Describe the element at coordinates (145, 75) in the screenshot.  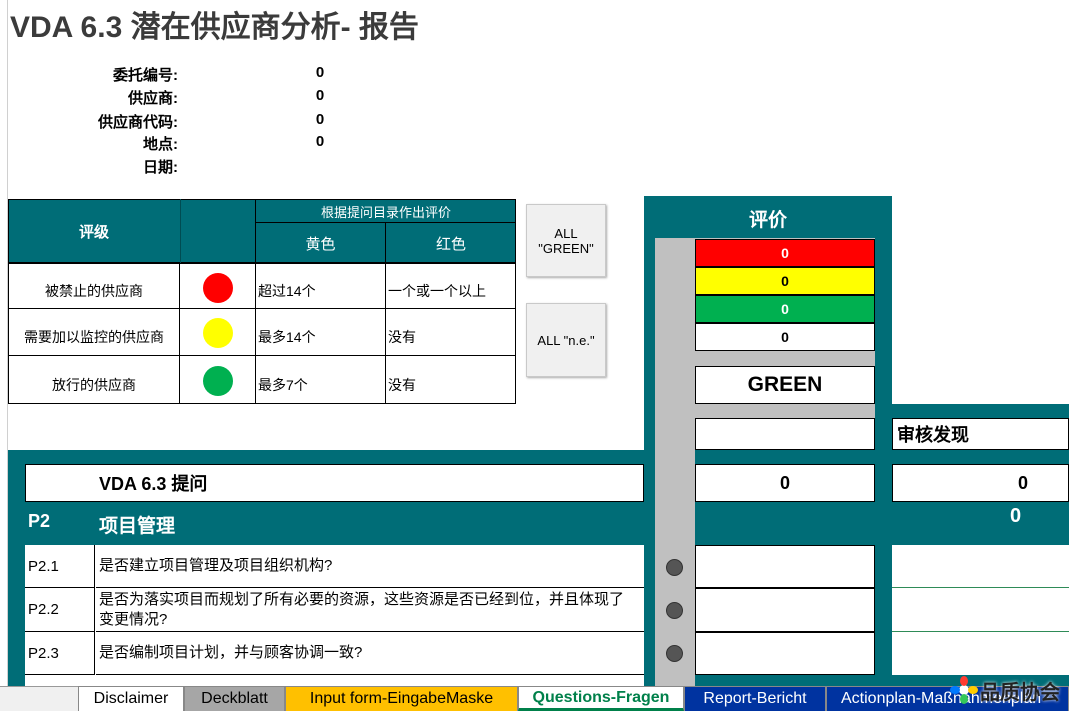
I see `meta-label-order: 委托编号:` at that location.